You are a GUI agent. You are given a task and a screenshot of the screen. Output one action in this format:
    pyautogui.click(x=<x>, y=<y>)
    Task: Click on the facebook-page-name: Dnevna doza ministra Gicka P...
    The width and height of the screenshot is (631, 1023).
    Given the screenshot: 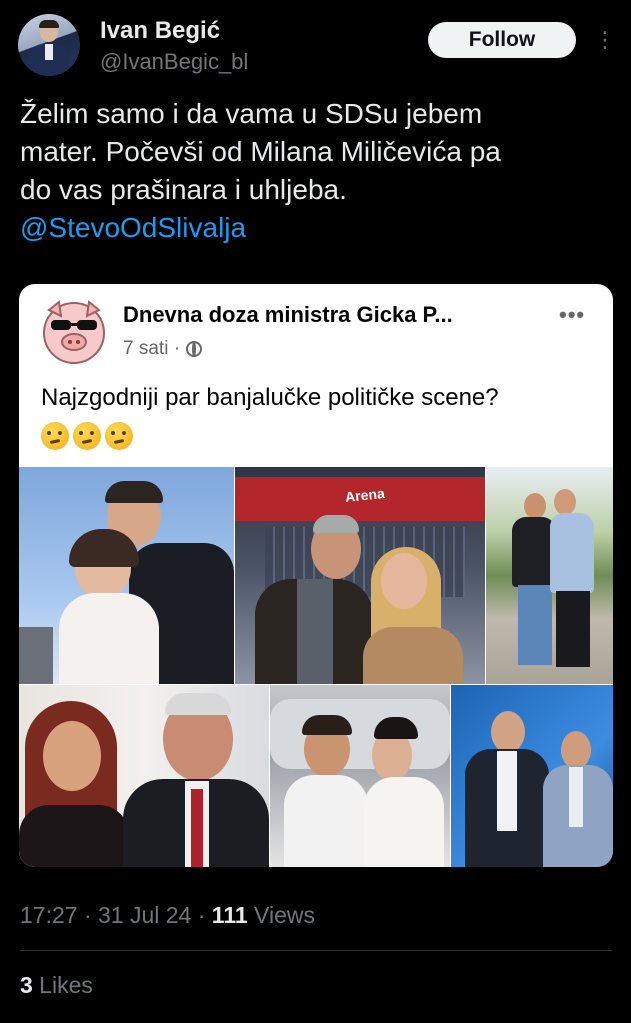 What is the action you would take?
    pyautogui.click(x=288, y=314)
    